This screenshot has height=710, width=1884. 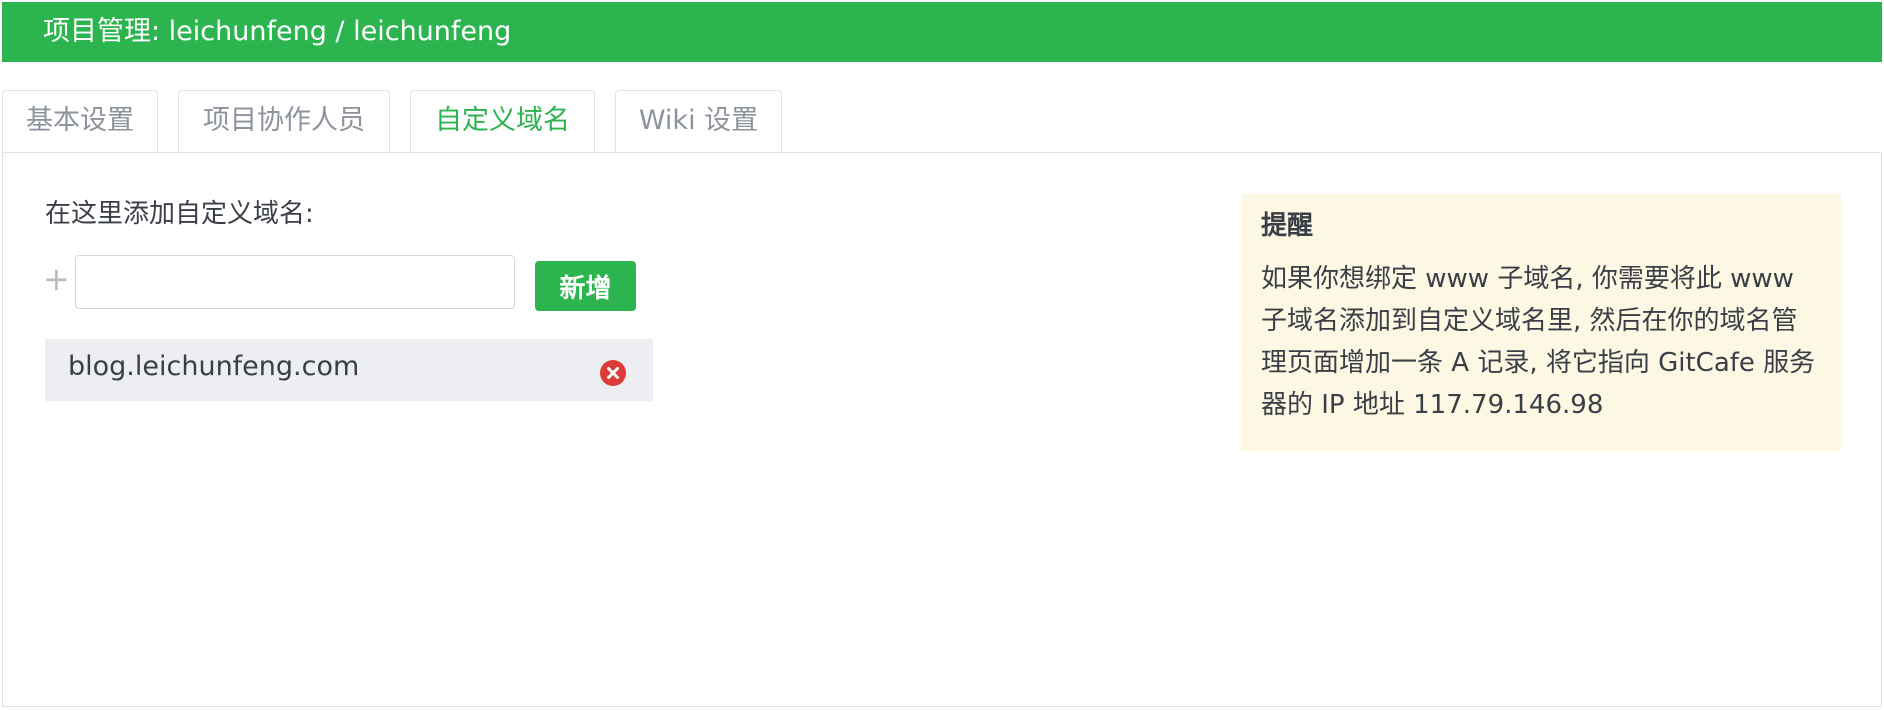 I want to click on tab-custom-domain: 自定义域名, so click(x=502, y=122).